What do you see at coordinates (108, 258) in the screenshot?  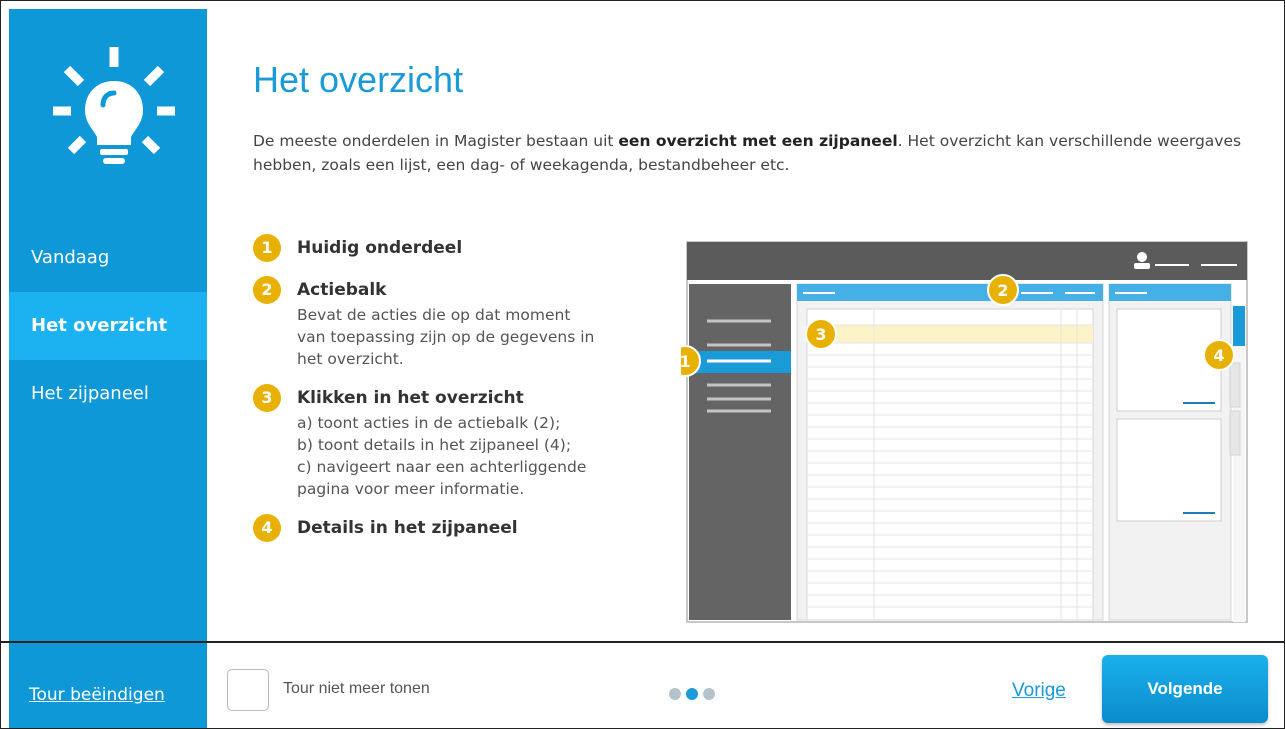 I see `sidebar-item-vandaag: Vandaag` at bounding box center [108, 258].